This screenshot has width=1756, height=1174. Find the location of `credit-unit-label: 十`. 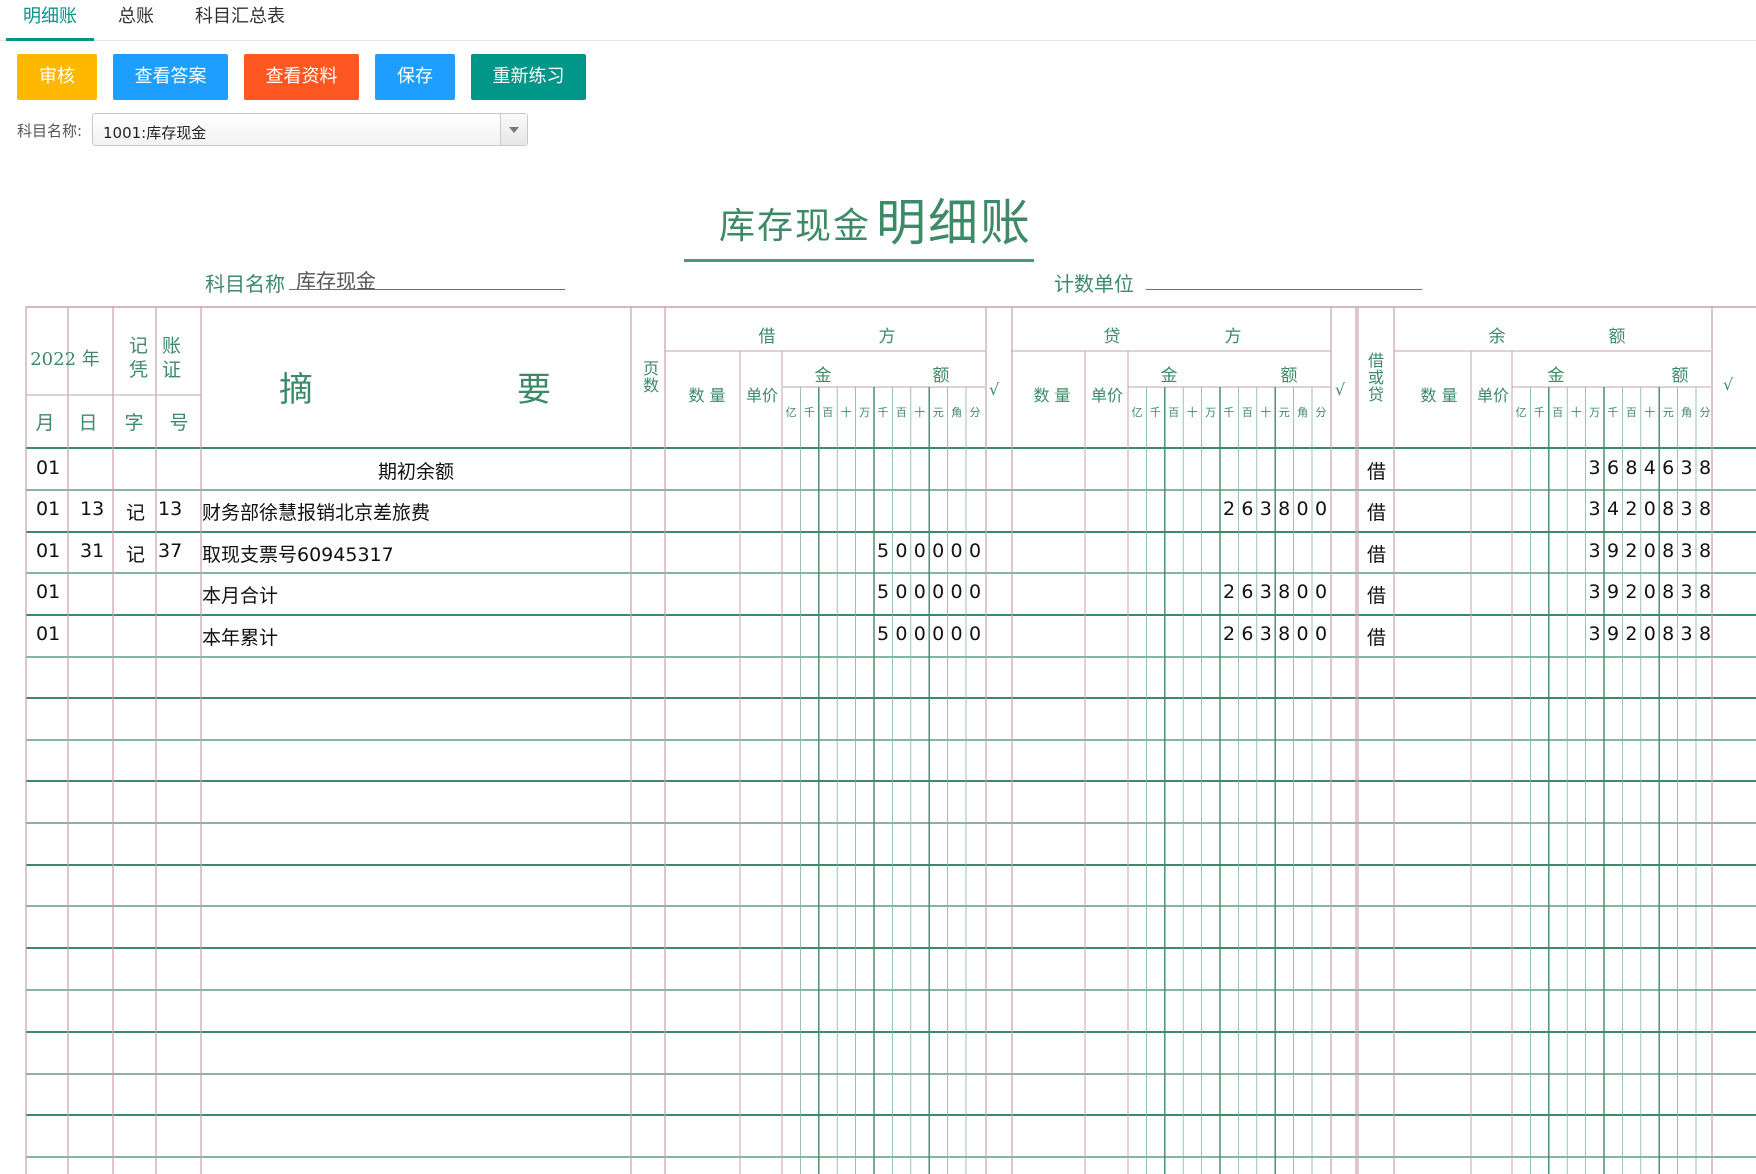

credit-unit-label: 十 is located at coordinates (1192, 412).